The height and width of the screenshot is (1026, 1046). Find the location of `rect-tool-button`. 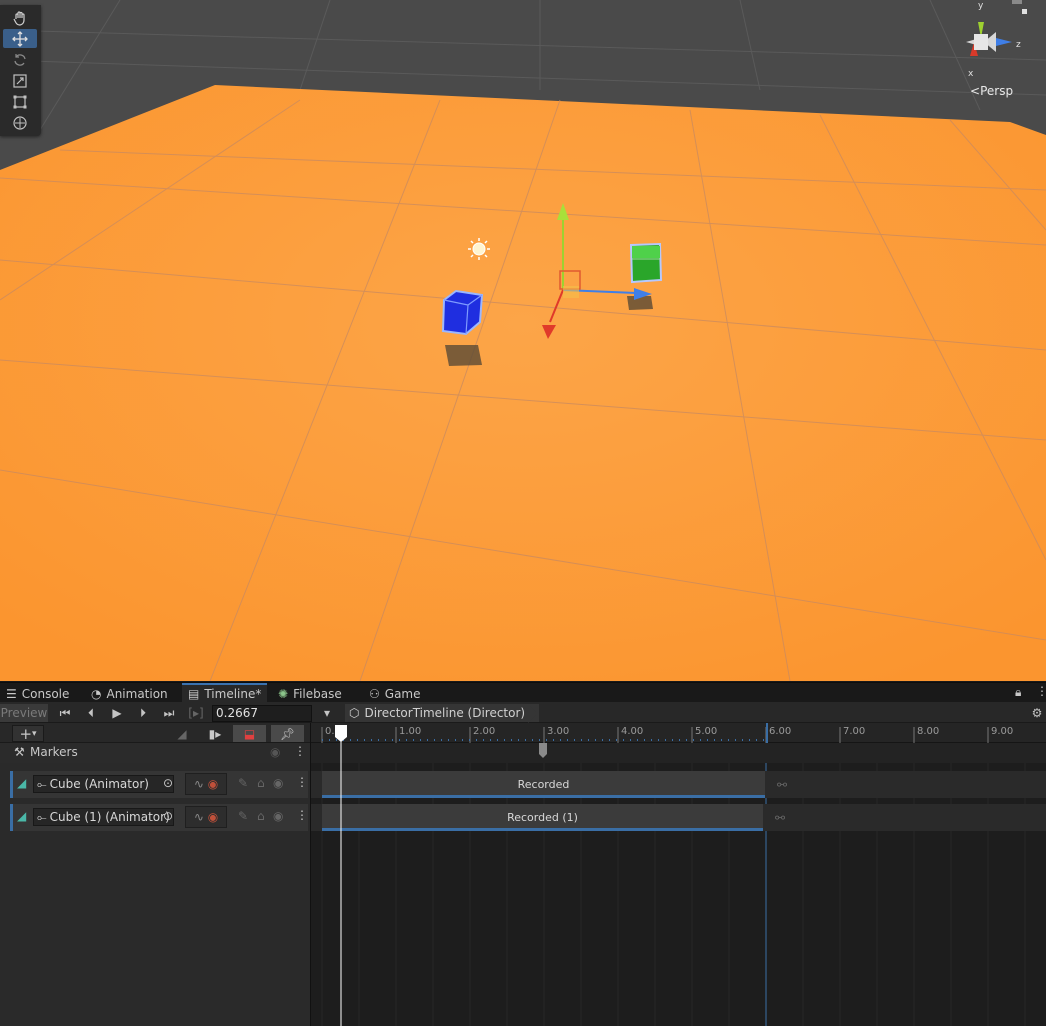

rect-tool-button is located at coordinates (20, 101).